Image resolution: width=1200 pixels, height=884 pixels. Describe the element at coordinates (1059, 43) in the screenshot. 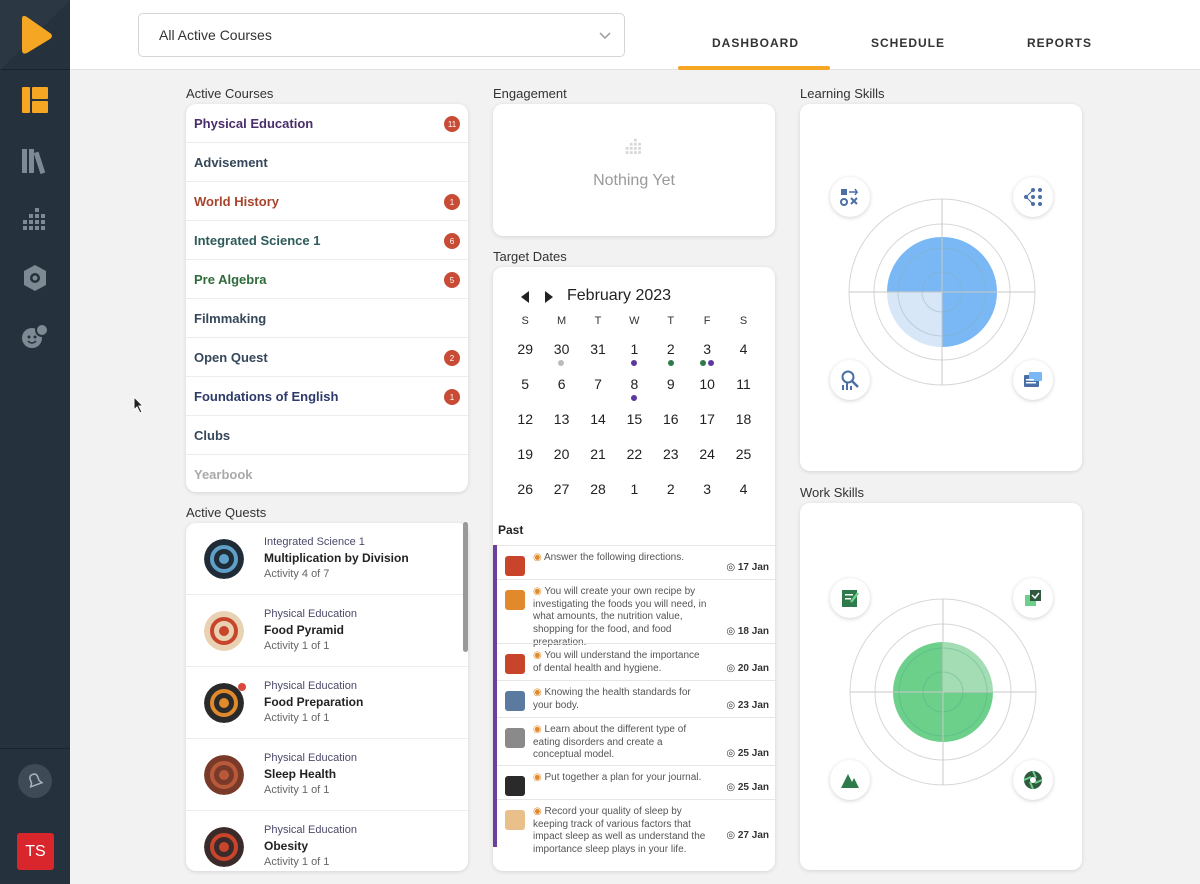

I see `tab-reports: REPORTS` at that location.